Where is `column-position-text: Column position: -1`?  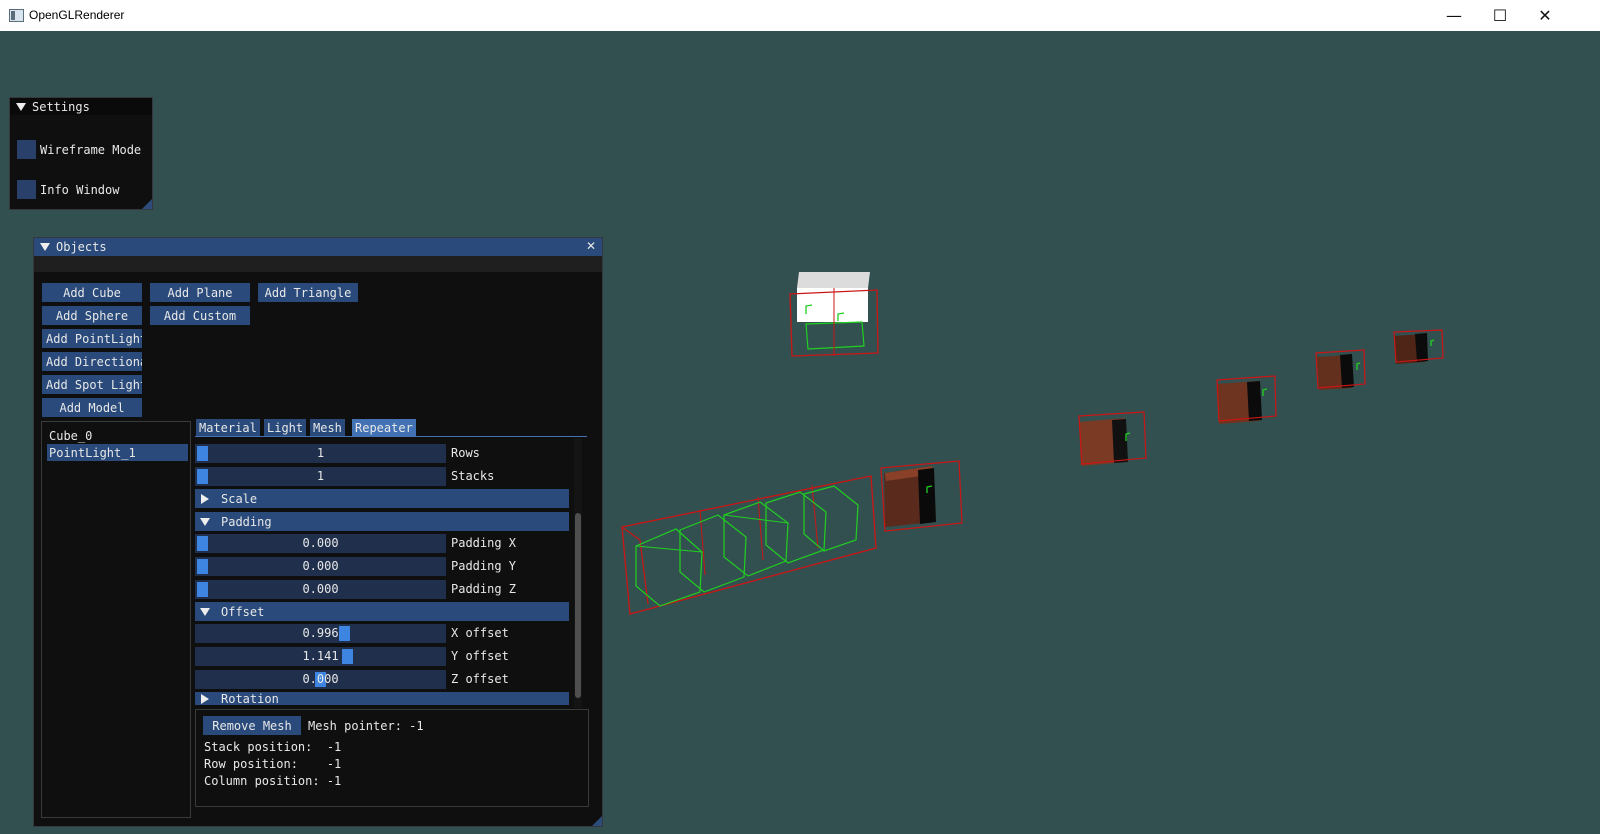
column-position-text: Column position: -1 is located at coordinates (273, 781).